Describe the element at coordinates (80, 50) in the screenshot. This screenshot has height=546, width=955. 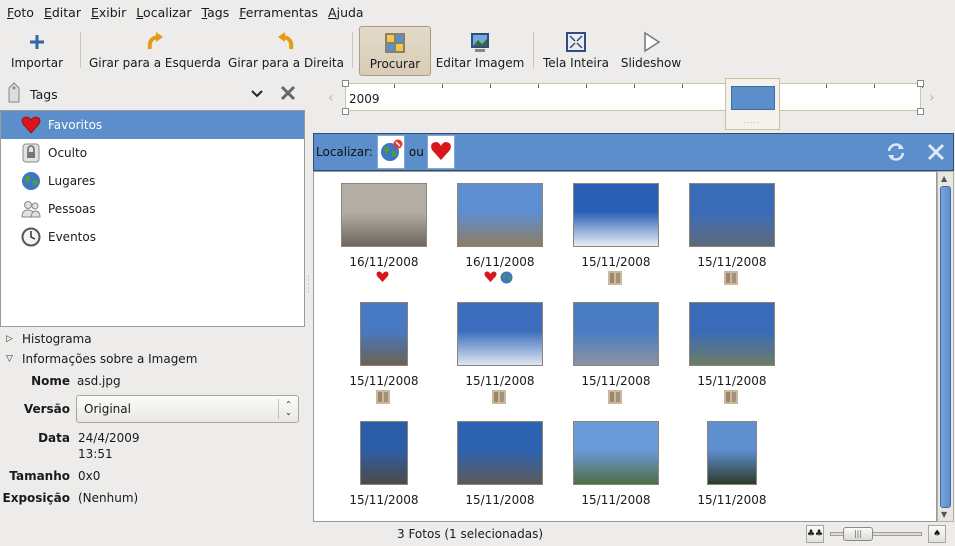
I see `toolbar-separator` at that location.